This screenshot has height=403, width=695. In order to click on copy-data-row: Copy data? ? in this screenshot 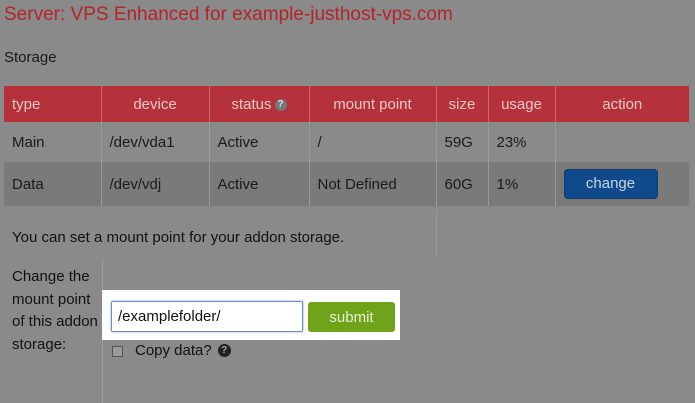, I will do `click(171, 350)`.